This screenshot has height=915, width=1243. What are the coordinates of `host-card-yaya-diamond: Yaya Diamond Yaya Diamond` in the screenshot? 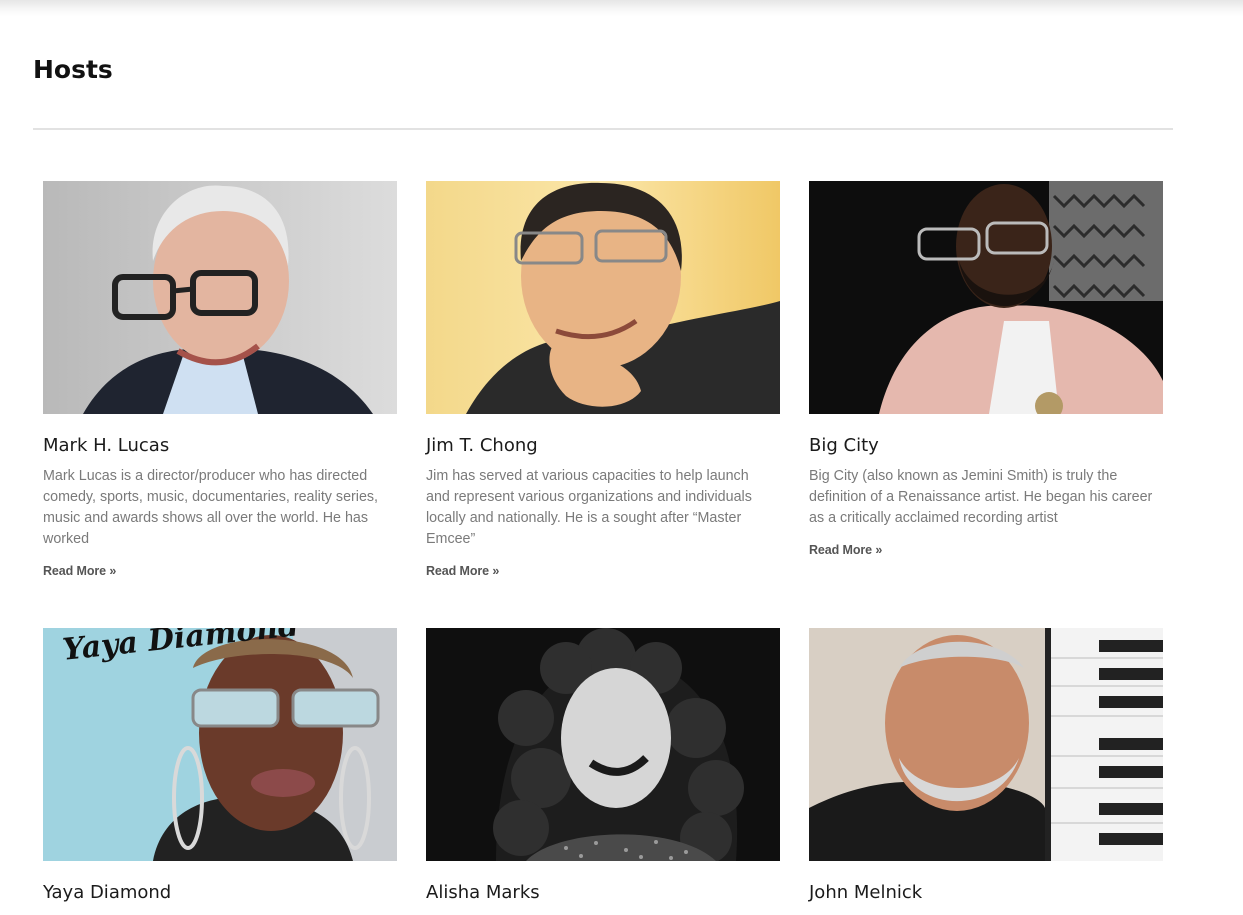 It's located at (220, 766).